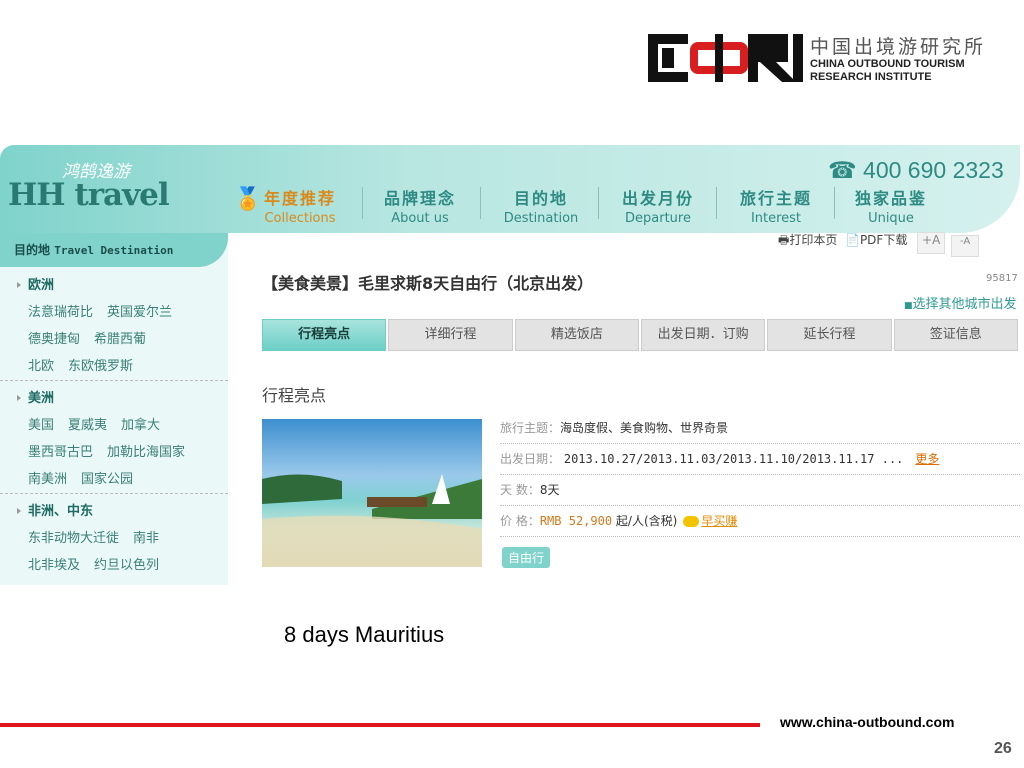 The image size is (1024, 768). I want to click on font-increase-button: +A, so click(931, 243).